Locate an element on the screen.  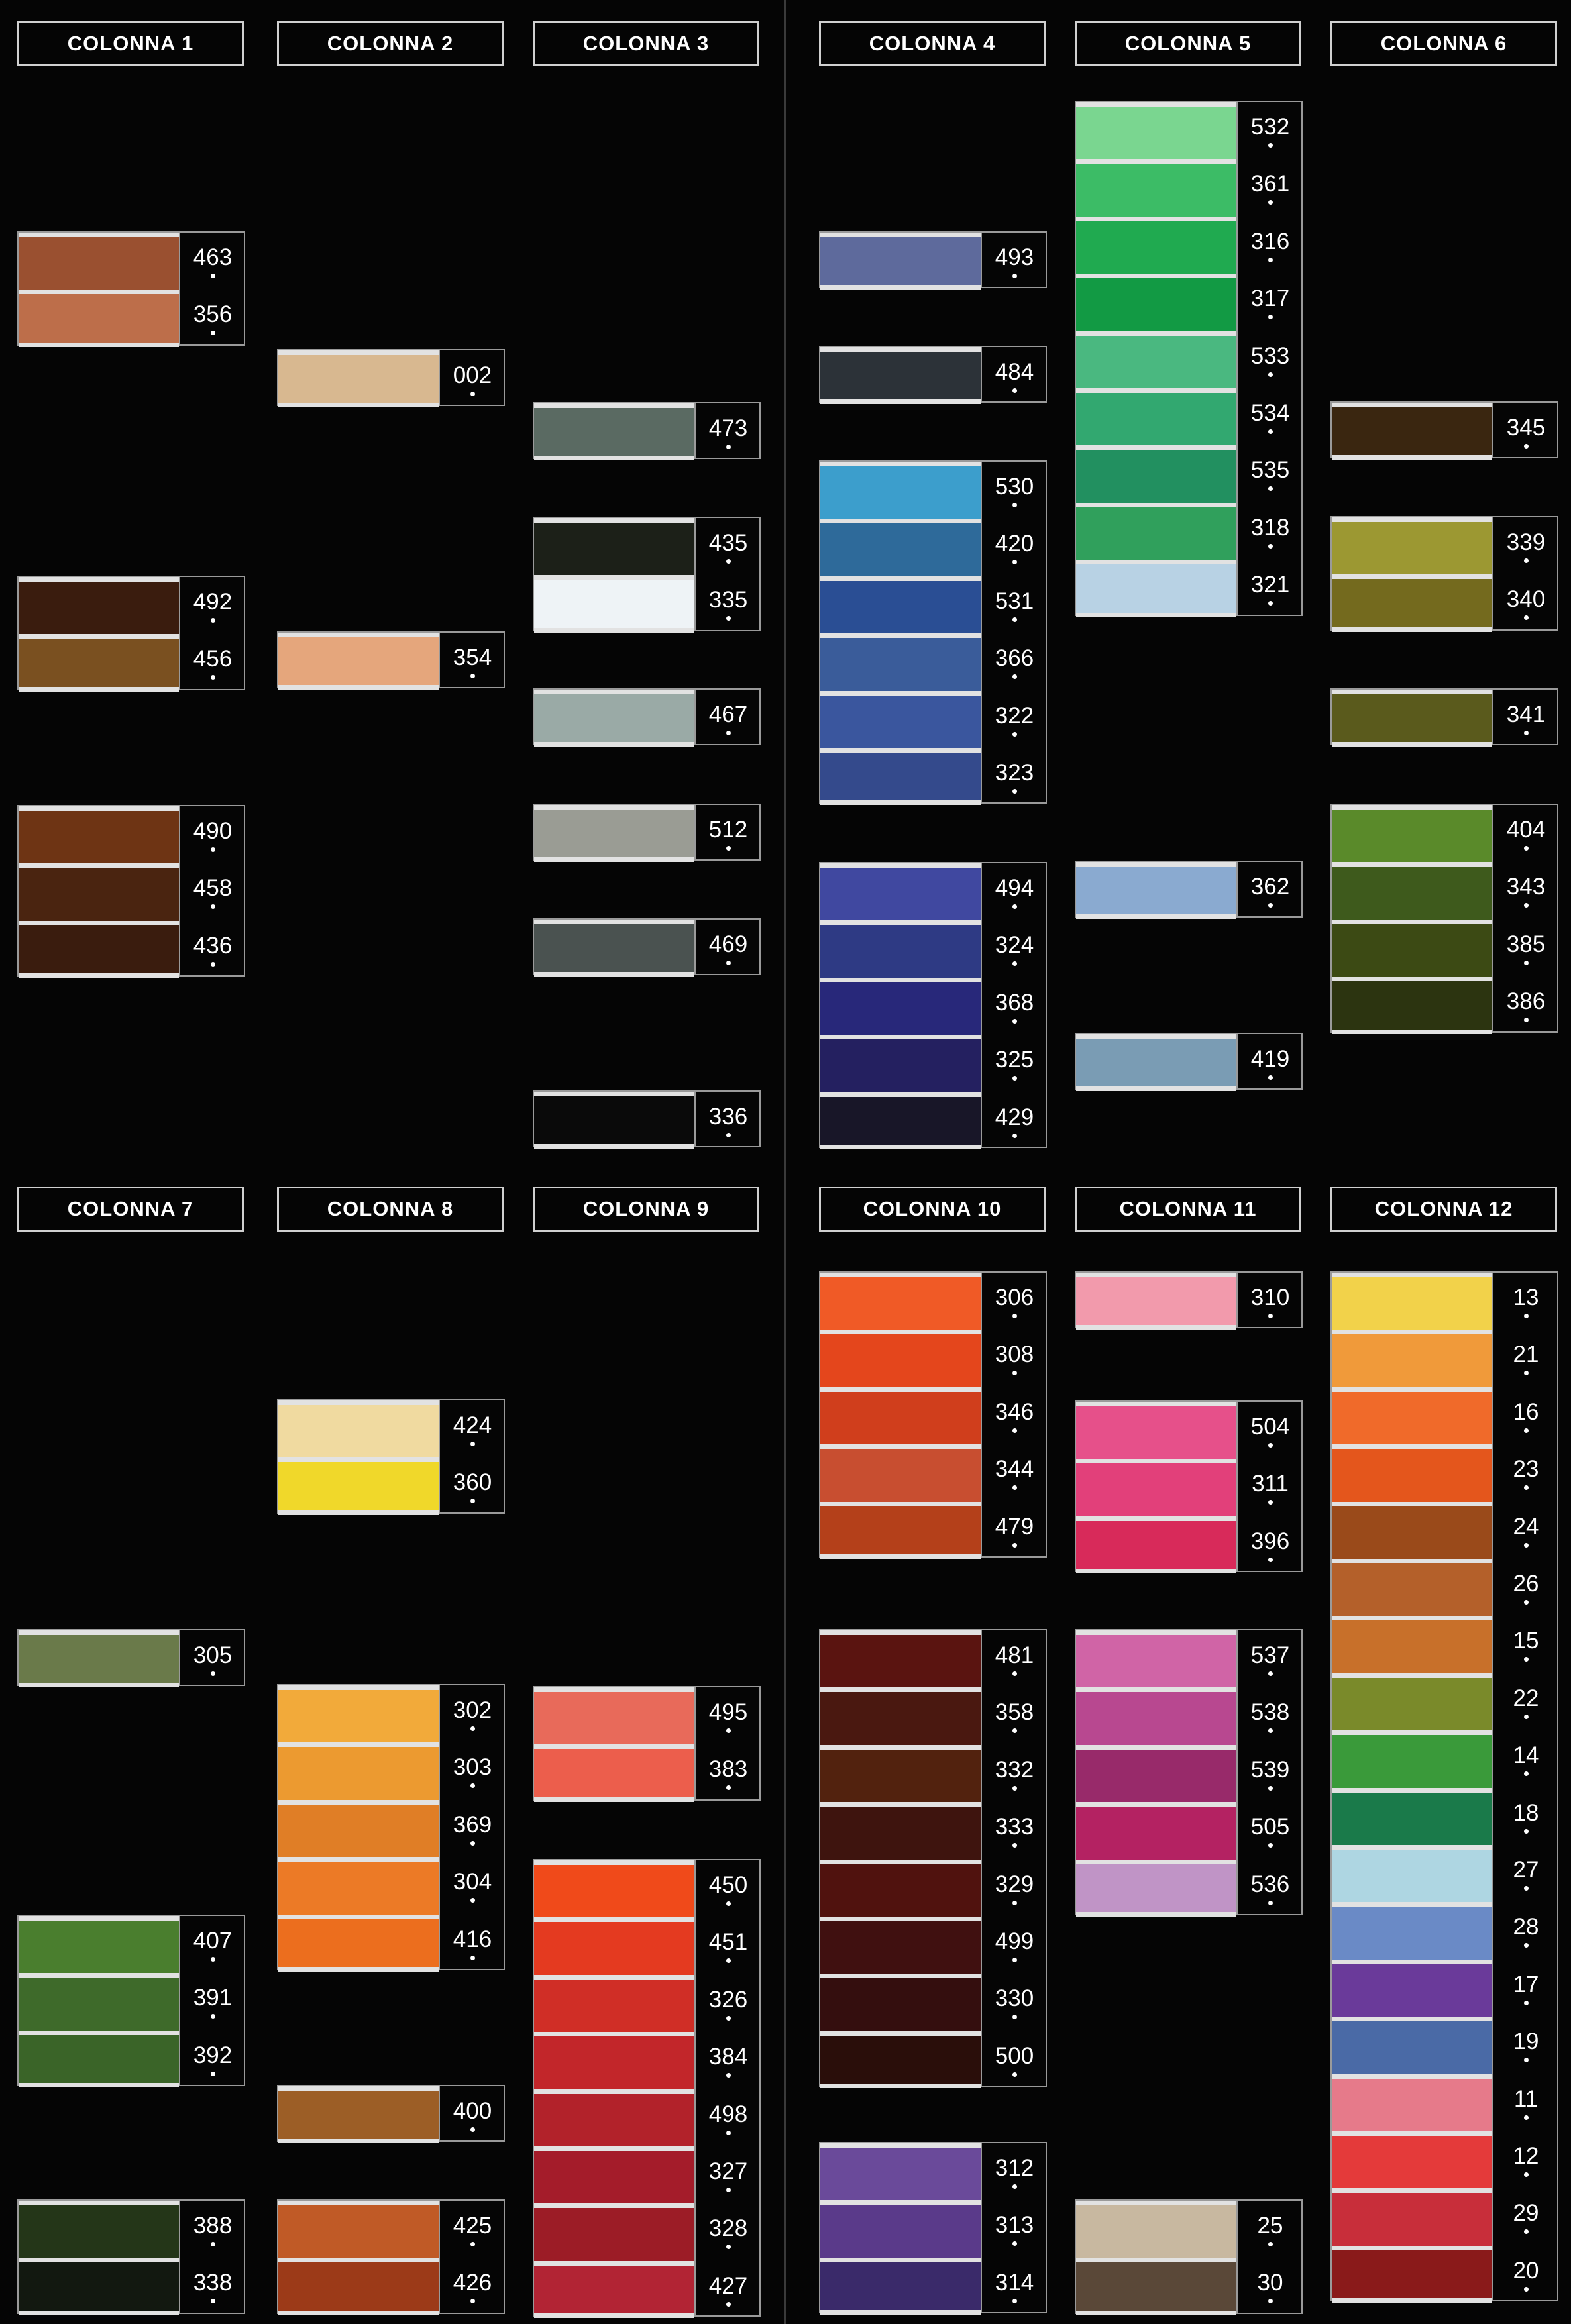
color-code: 427 is located at coordinates (728, 2286).